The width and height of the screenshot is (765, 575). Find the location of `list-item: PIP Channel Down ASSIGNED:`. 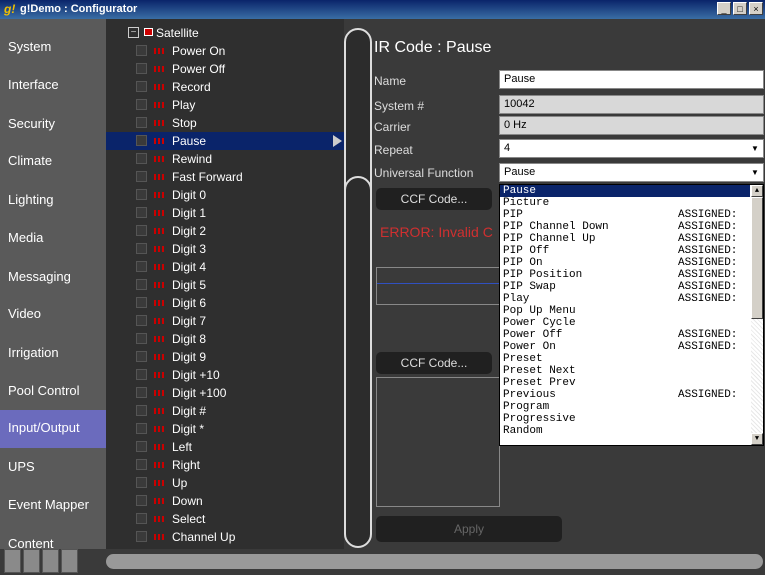

list-item: PIP Channel Down ASSIGNED: is located at coordinates (625, 227).